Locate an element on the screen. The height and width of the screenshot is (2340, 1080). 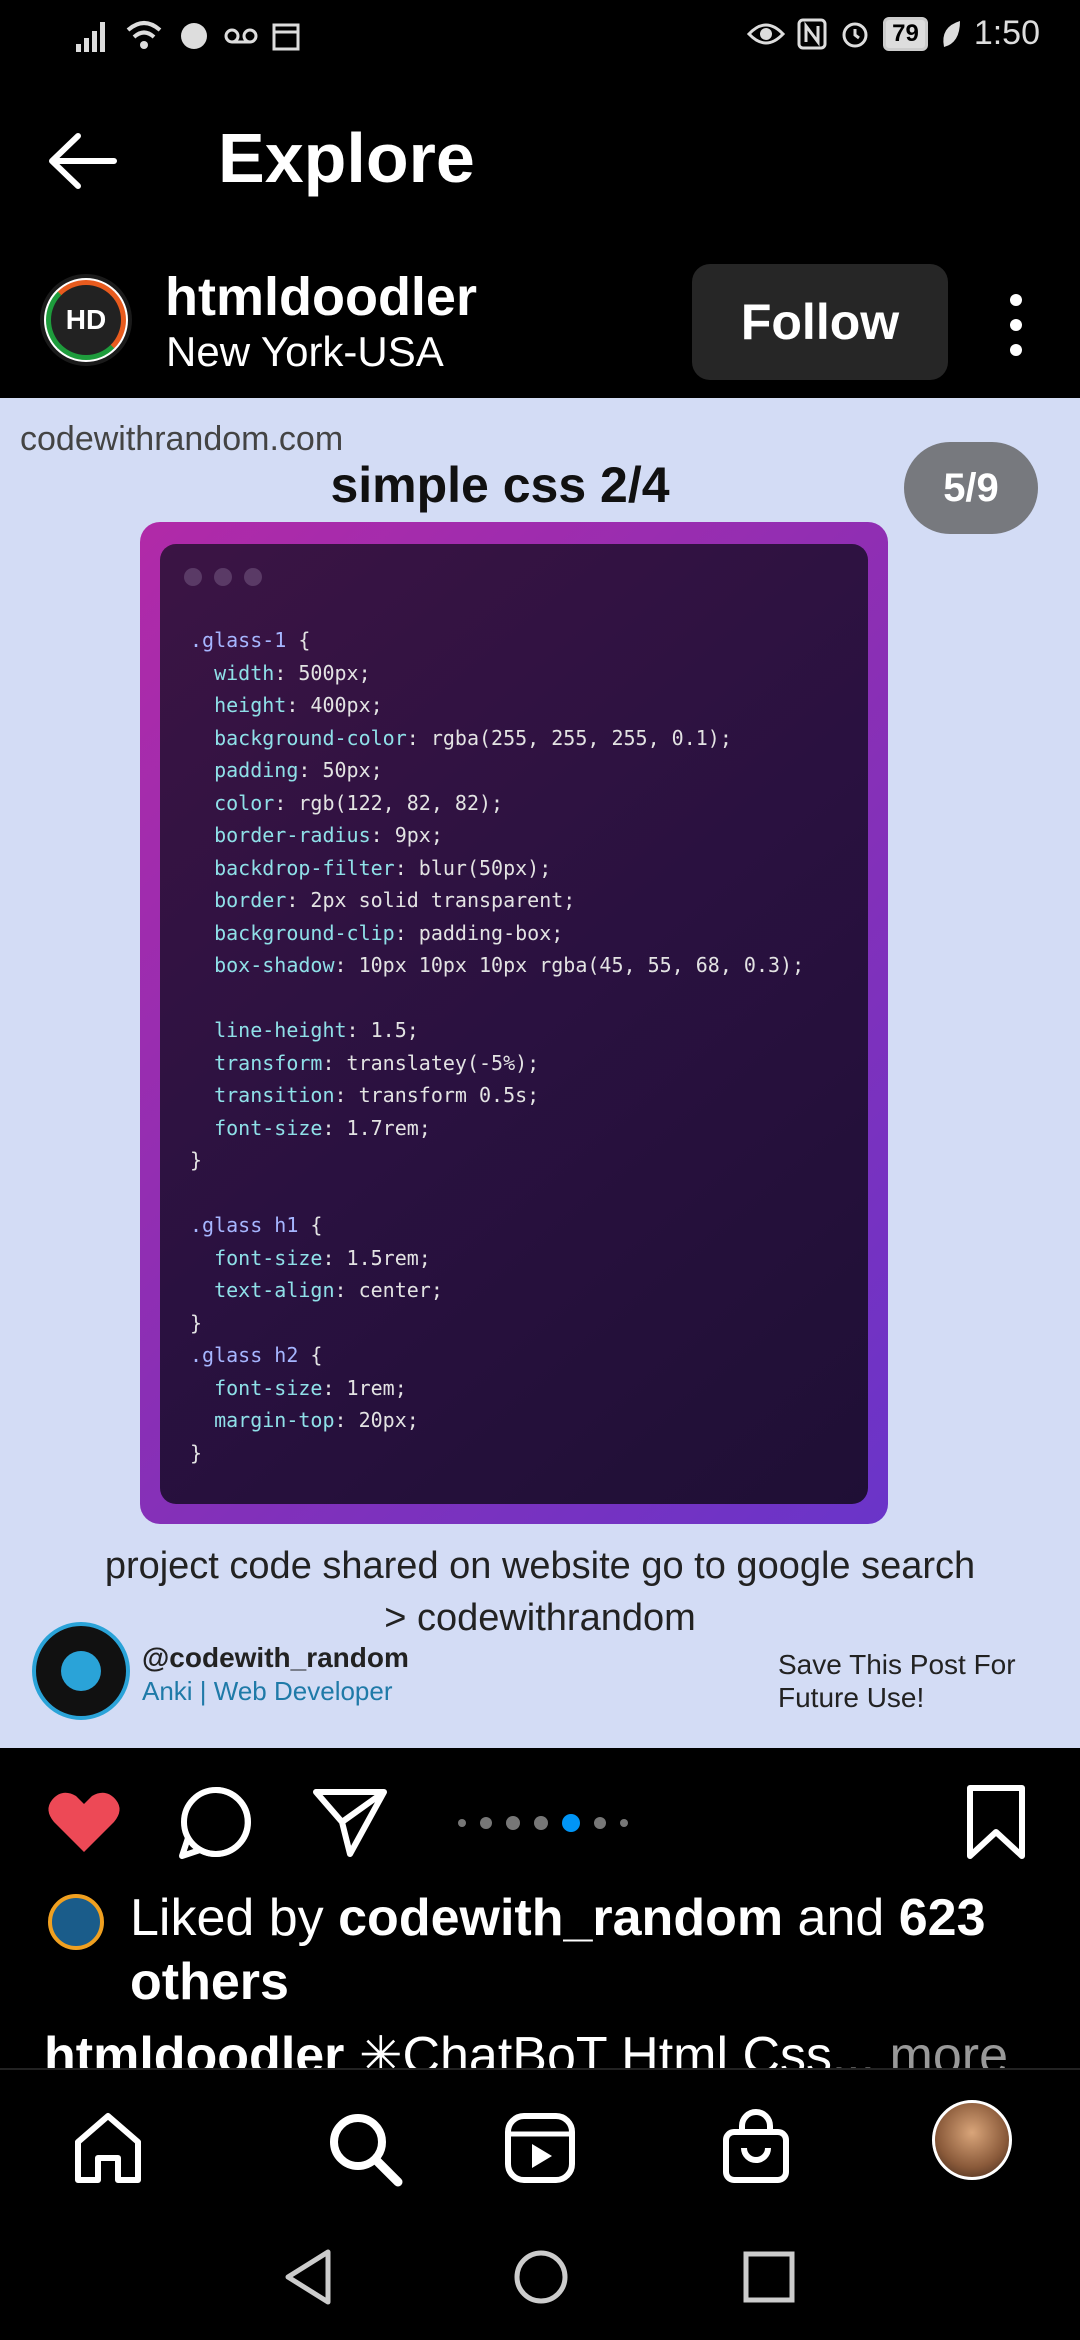
back-arrow-icon is located at coordinates (84, 161).